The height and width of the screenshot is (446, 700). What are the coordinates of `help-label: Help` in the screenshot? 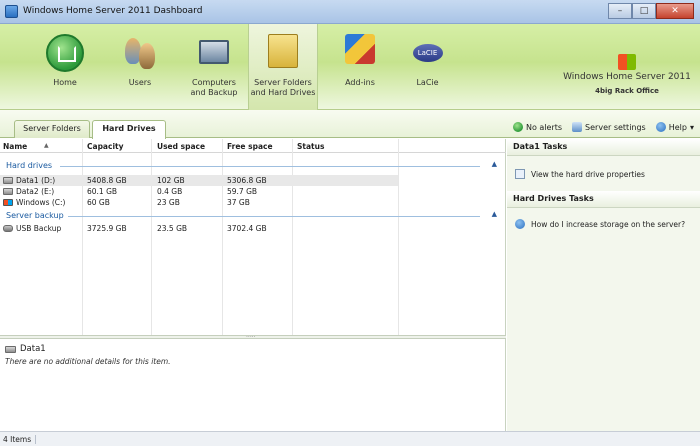 It's located at (677, 127).